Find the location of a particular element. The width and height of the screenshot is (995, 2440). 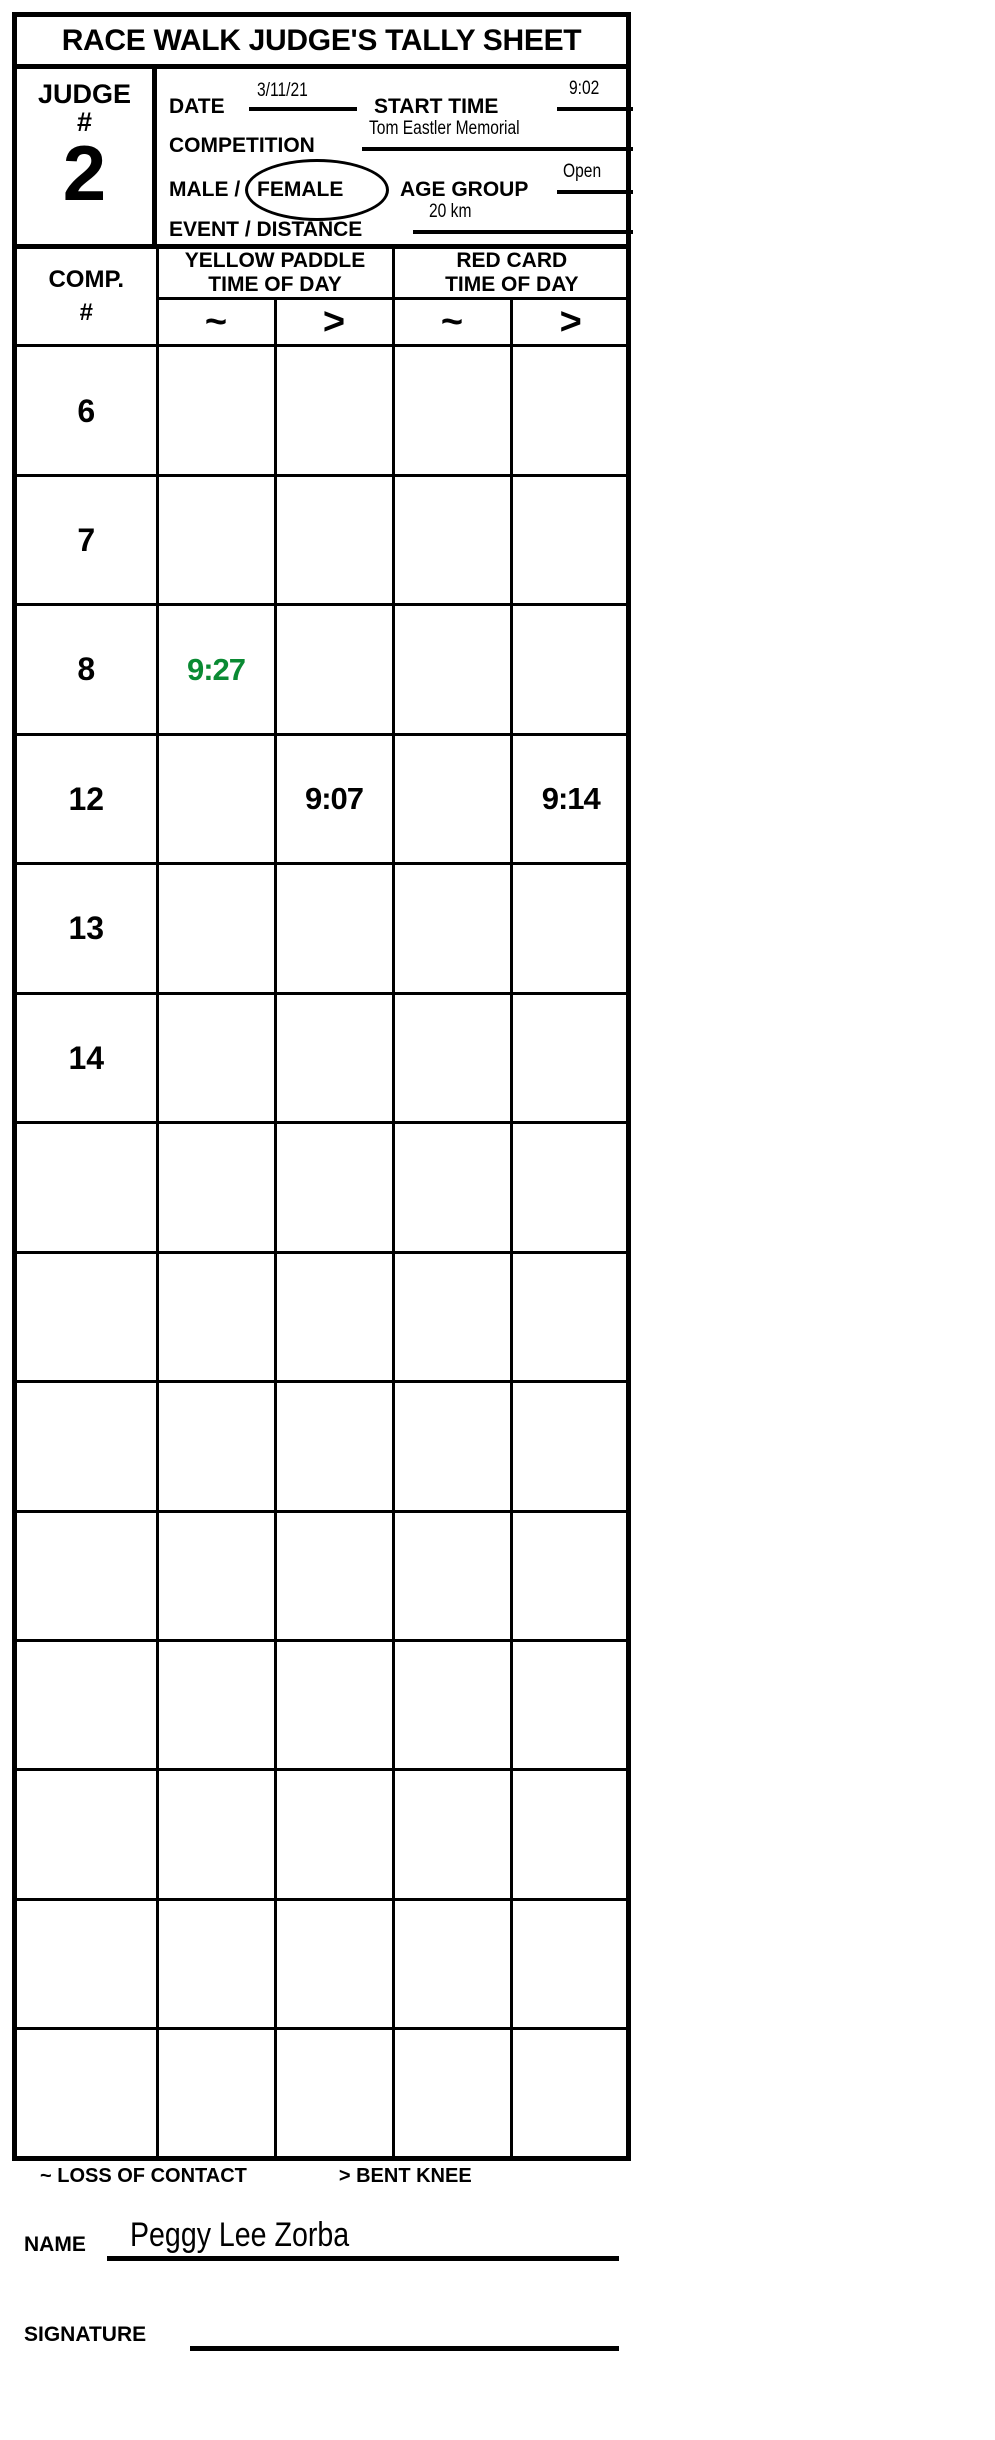

yellow-paddle-bent-knee-cell: 9:07 is located at coordinates (334, 799).